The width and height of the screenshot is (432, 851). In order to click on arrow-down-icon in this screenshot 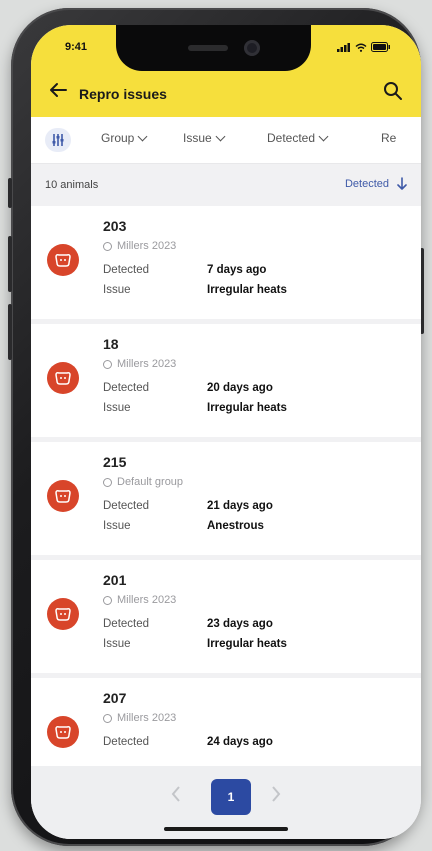, I will do `click(402, 183)`.